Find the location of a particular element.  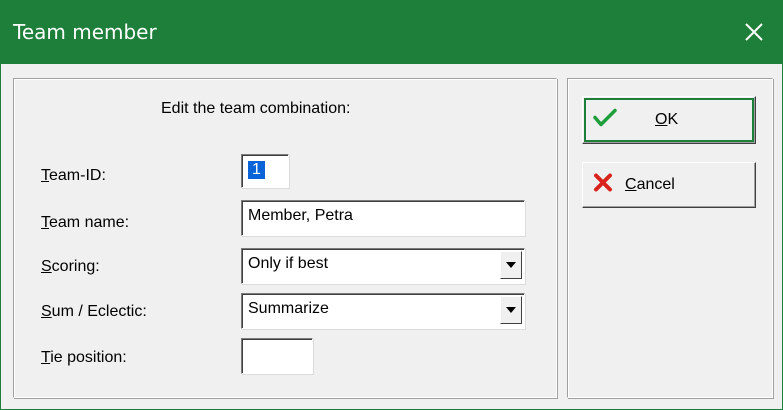

scoring-value: Only if best is located at coordinates (288, 263).